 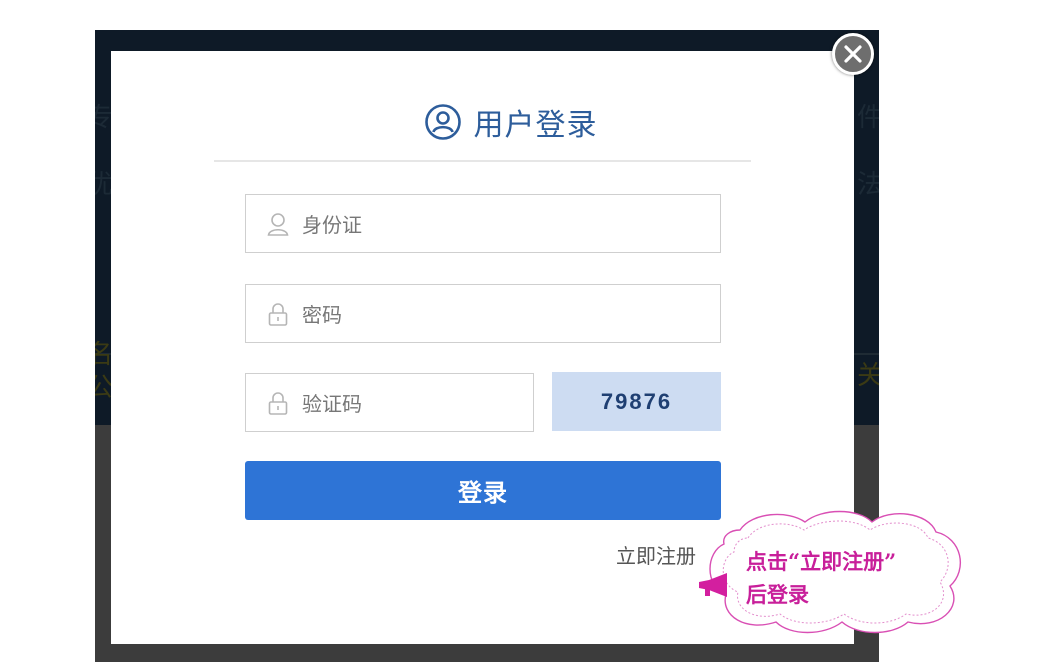 What do you see at coordinates (442, 122) in the screenshot?
I see `user-circle-icon` at bounding box center [442, 122].